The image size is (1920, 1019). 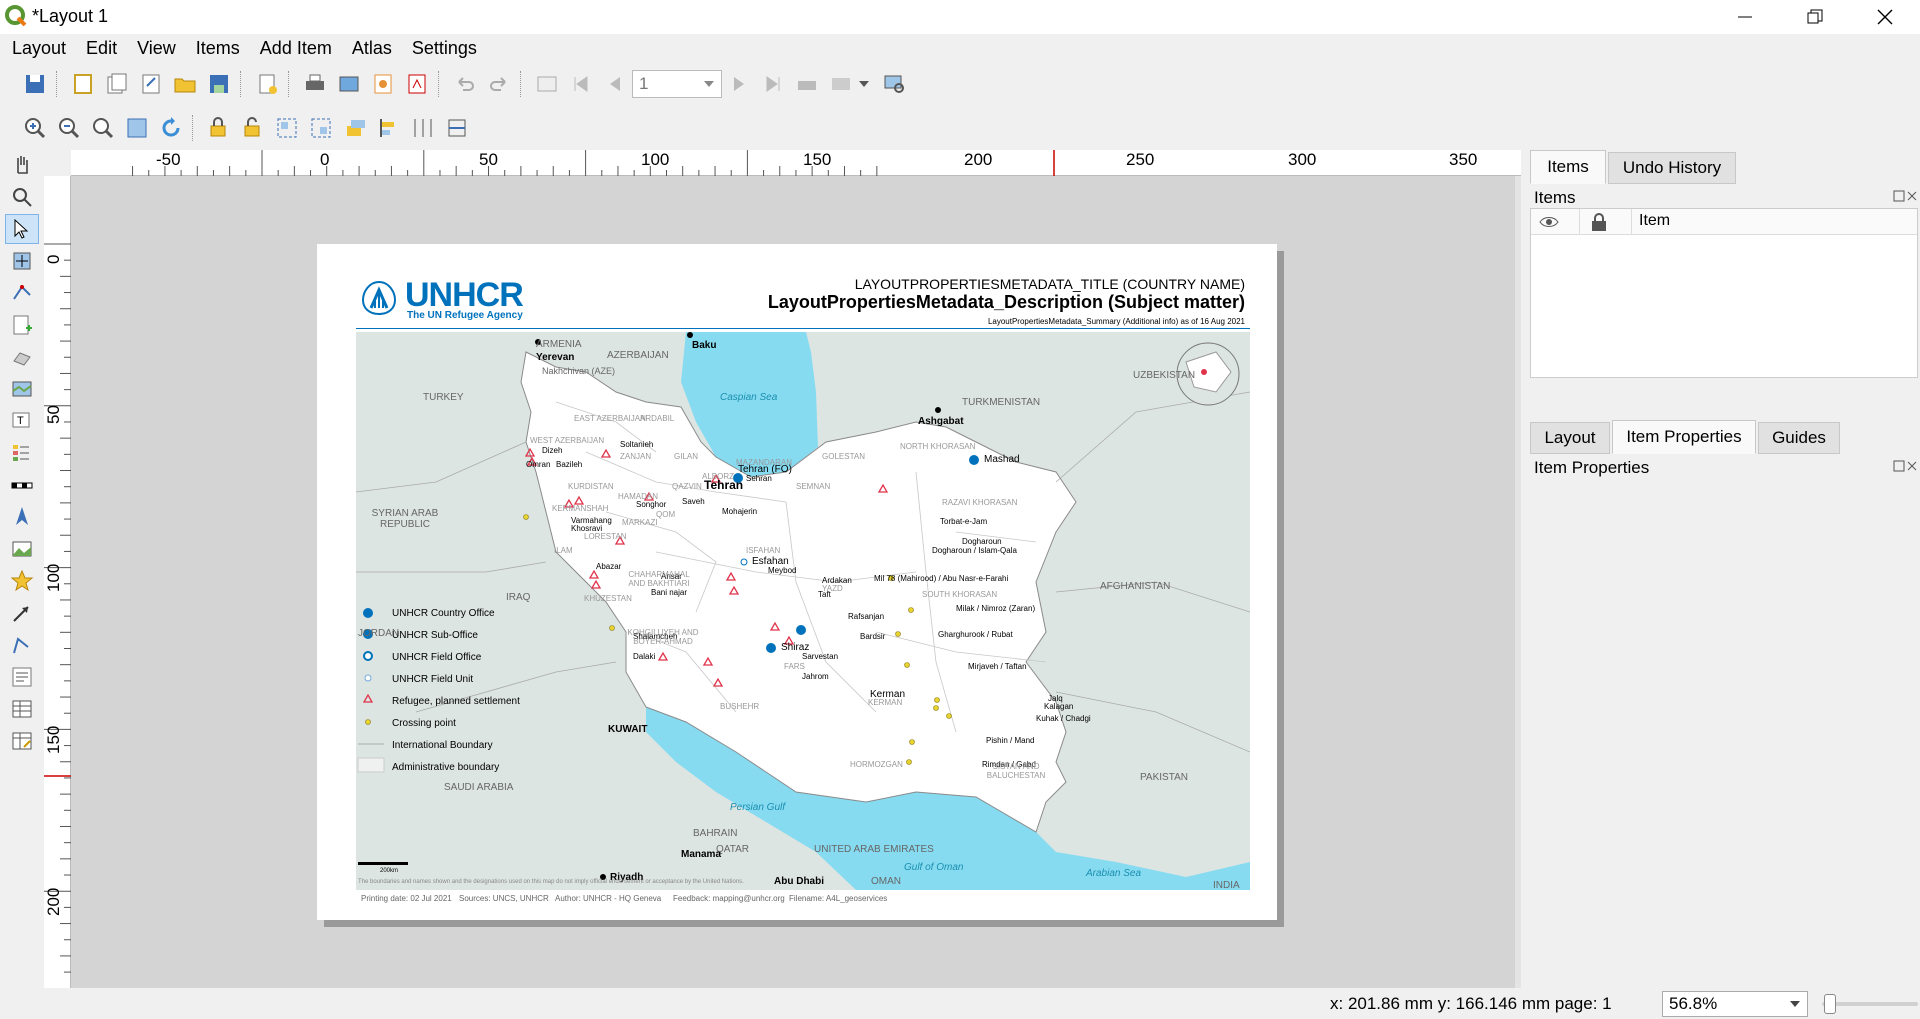 What do you see at coordinates (22, 741) in the screenshot?
I see `add-fixed-table-tool` at bounding box center [22, 741].